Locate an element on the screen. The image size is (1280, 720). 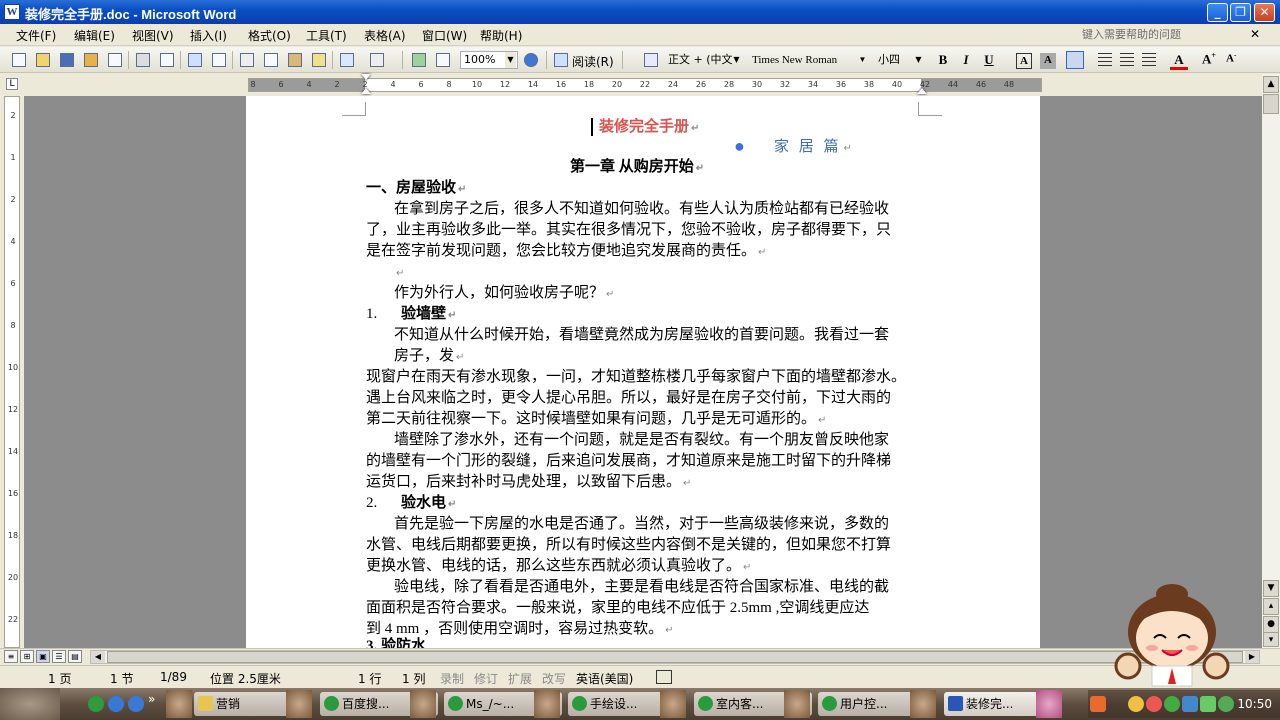
next-page-icon: ▾ is located at coordinates (1271, 639).